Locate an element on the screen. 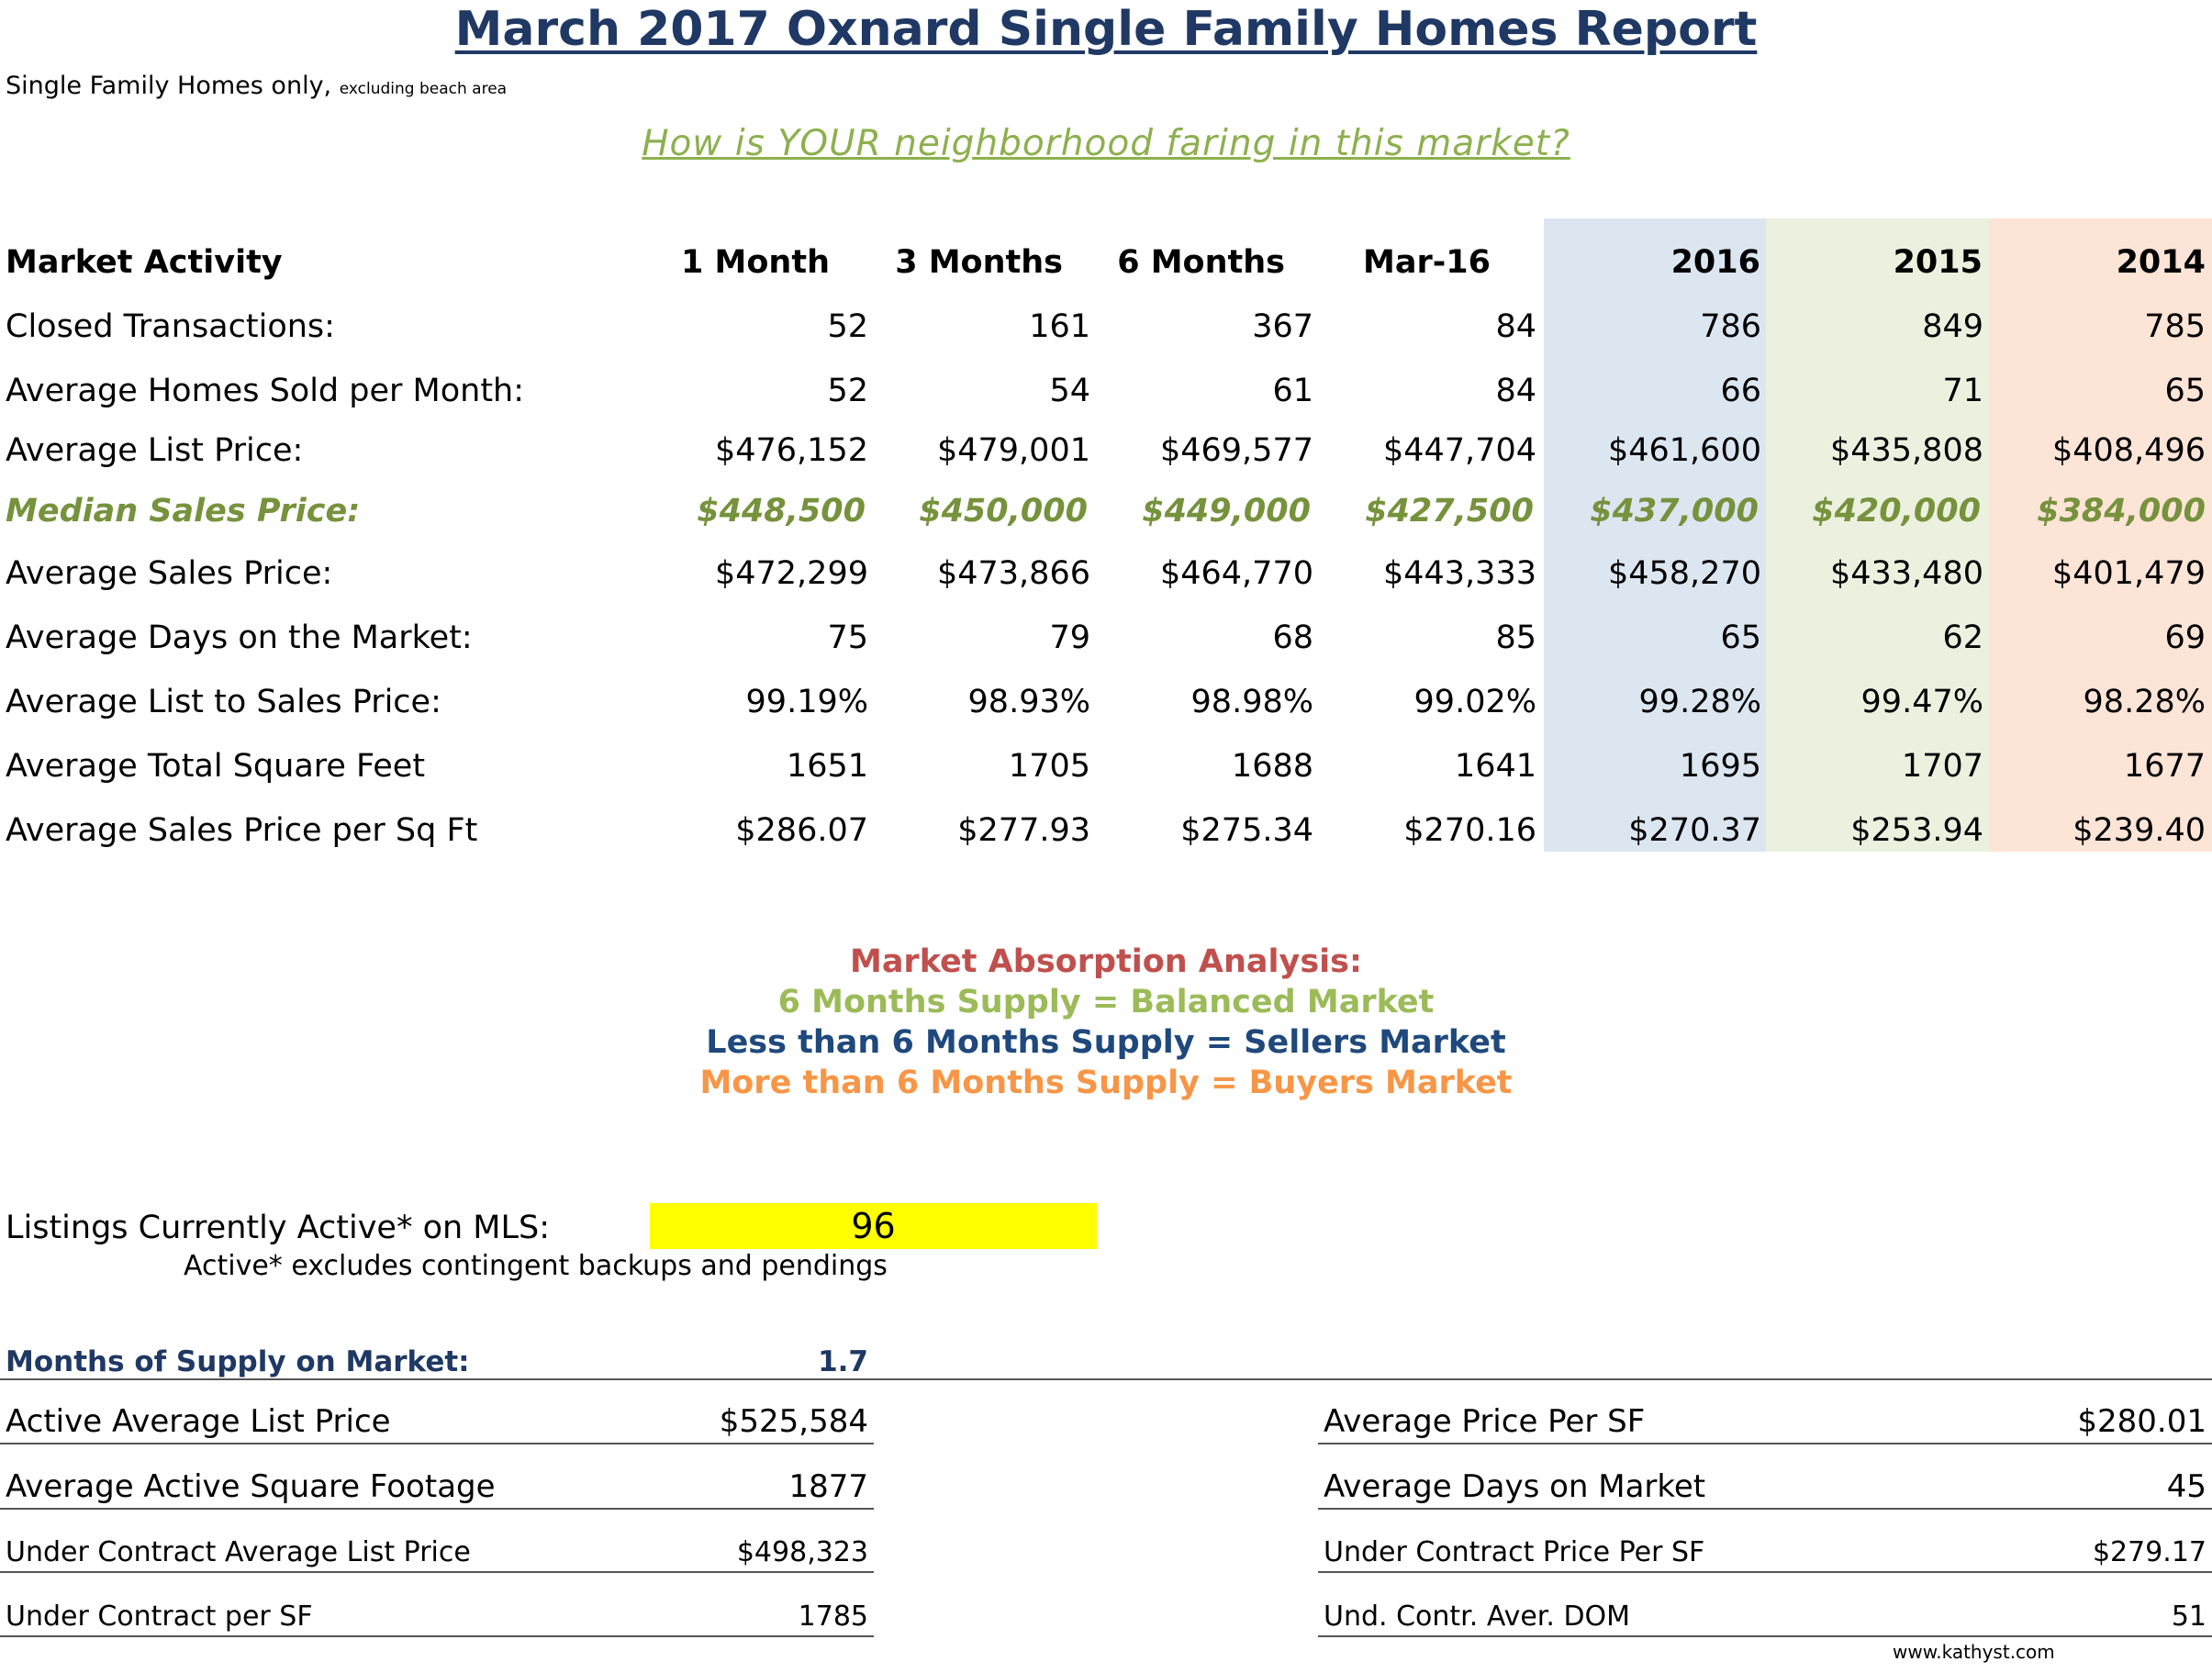 The height and width of the screenshot is (1673, 2212). cell-2016: $461,600 is located at coordinates (1684, 451).